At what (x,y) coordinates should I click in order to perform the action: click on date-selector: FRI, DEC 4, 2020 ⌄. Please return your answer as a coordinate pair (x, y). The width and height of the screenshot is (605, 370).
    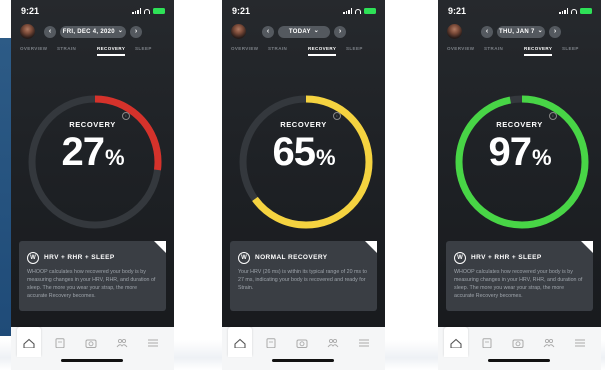
    Looking at the image, I should click on (93, 32).